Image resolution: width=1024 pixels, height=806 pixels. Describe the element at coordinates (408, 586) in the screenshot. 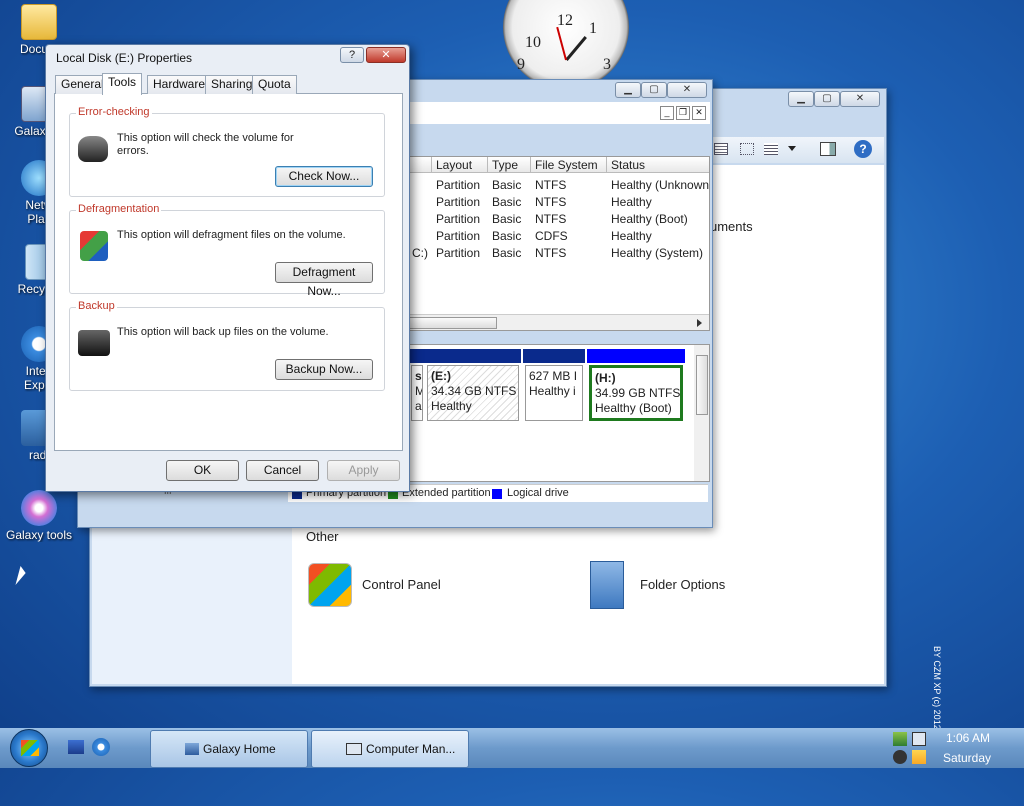

I see `control-panel-item: Control Panel` at that location.